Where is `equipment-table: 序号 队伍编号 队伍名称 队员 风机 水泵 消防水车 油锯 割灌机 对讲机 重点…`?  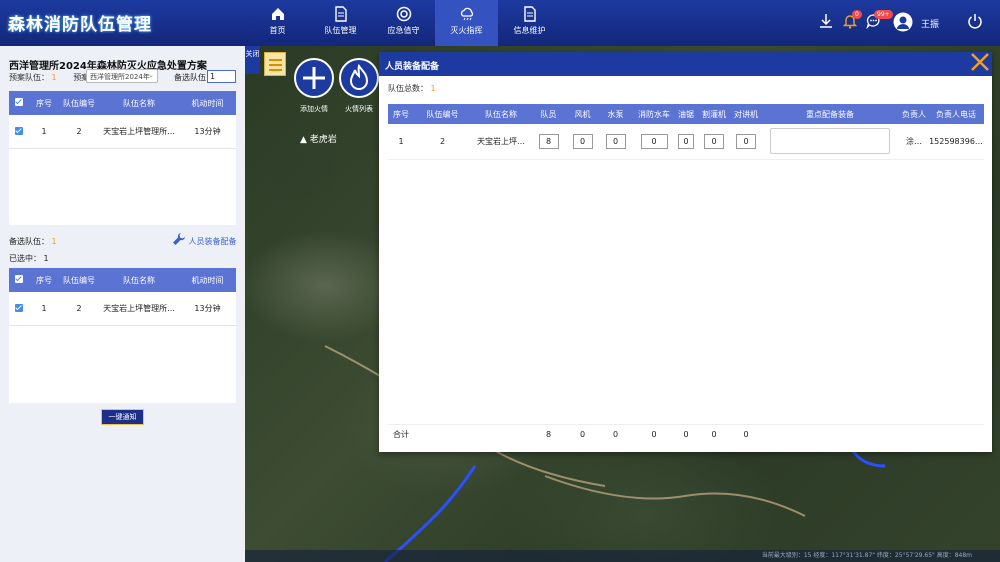 equipment-table: 序号 队伍编号 队伍名称 队员 风机 水泵 消防水车 油锯 割灌机 对讲机 重点… is located at coordinates (686, 132).